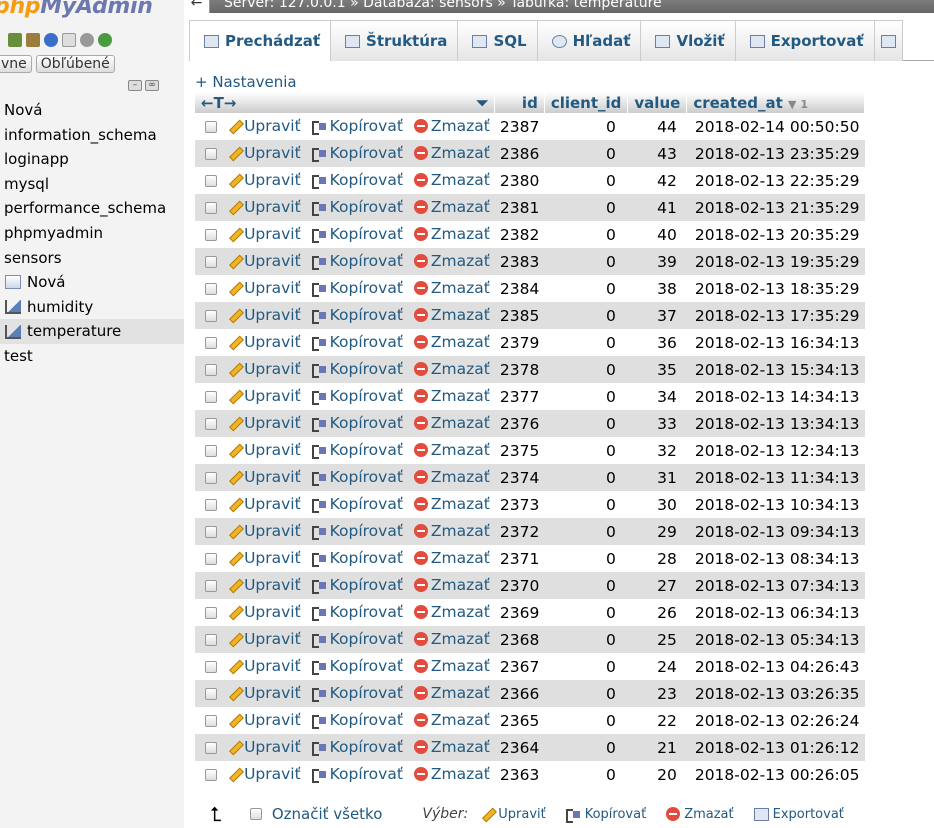  I want to click on cell-created-at: 2018-02-13 19:35:29, so click(775, 261).